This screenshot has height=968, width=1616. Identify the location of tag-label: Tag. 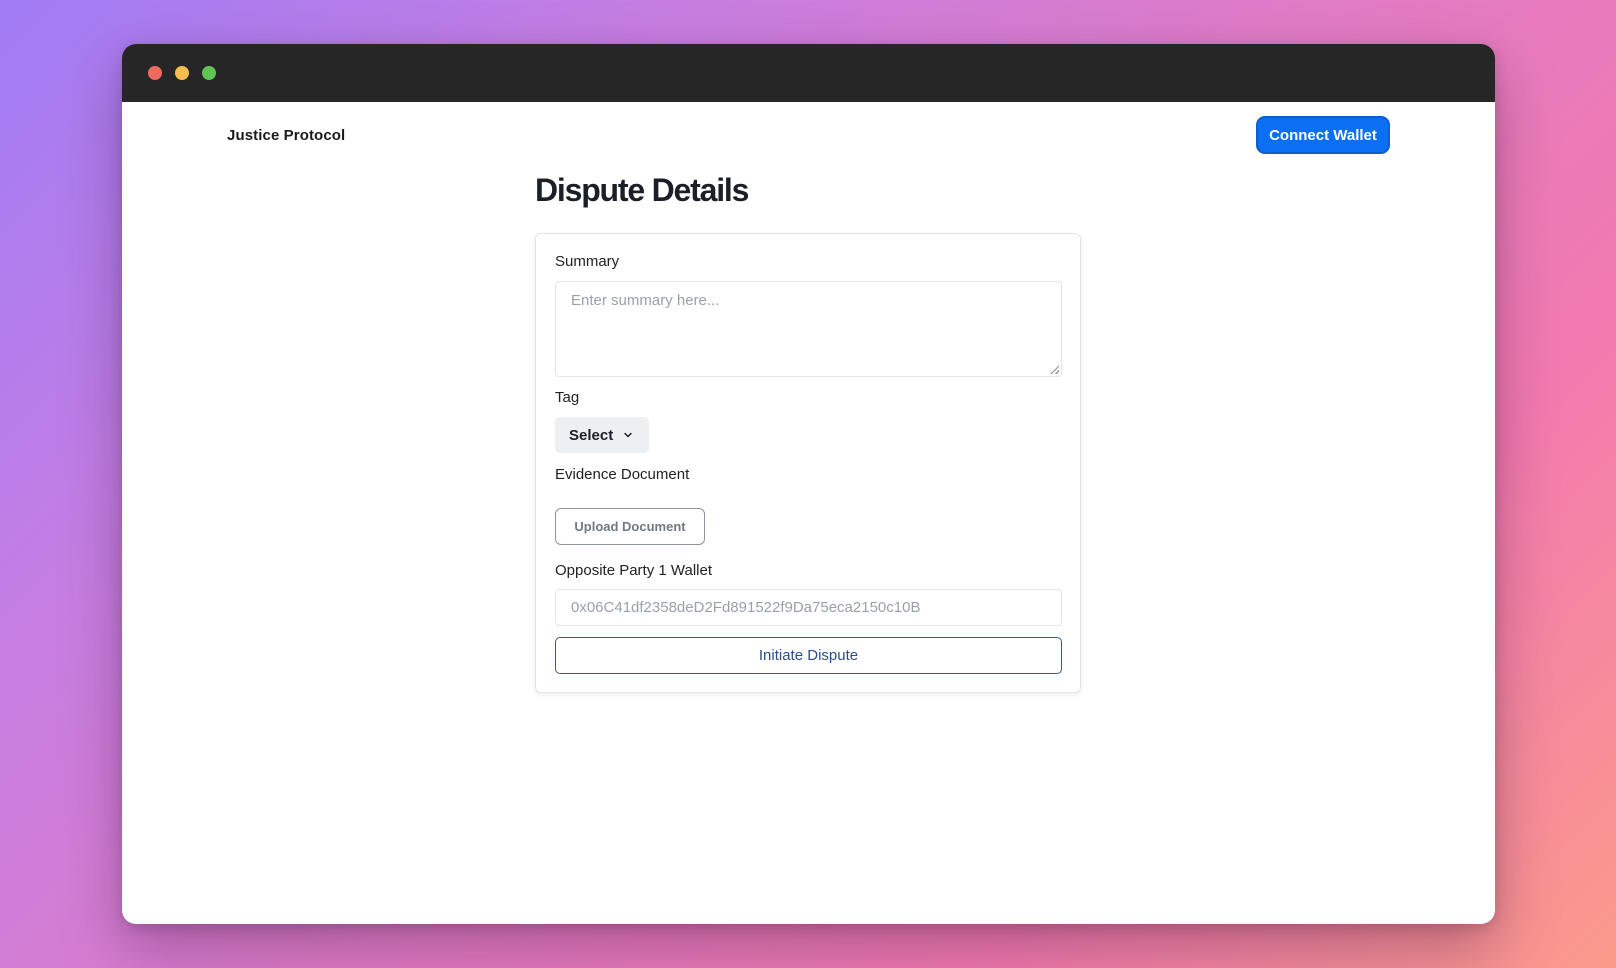
(567, 397).